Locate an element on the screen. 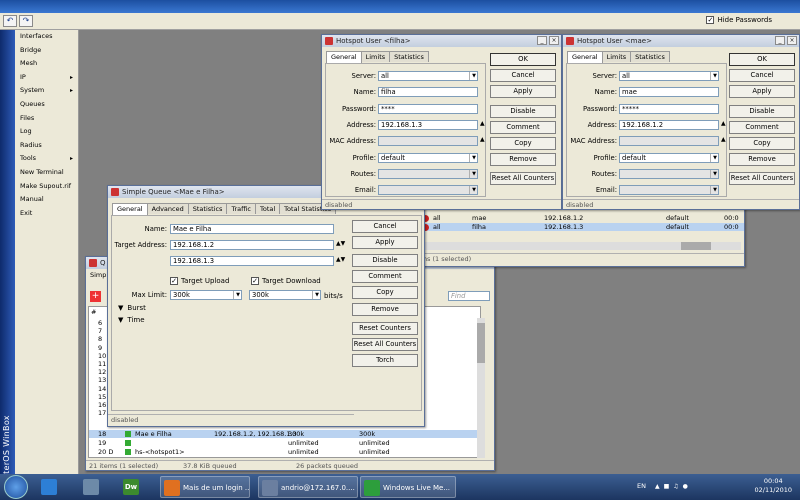  address-input: 192.168.1.3 is located at coordinates (428, 124).